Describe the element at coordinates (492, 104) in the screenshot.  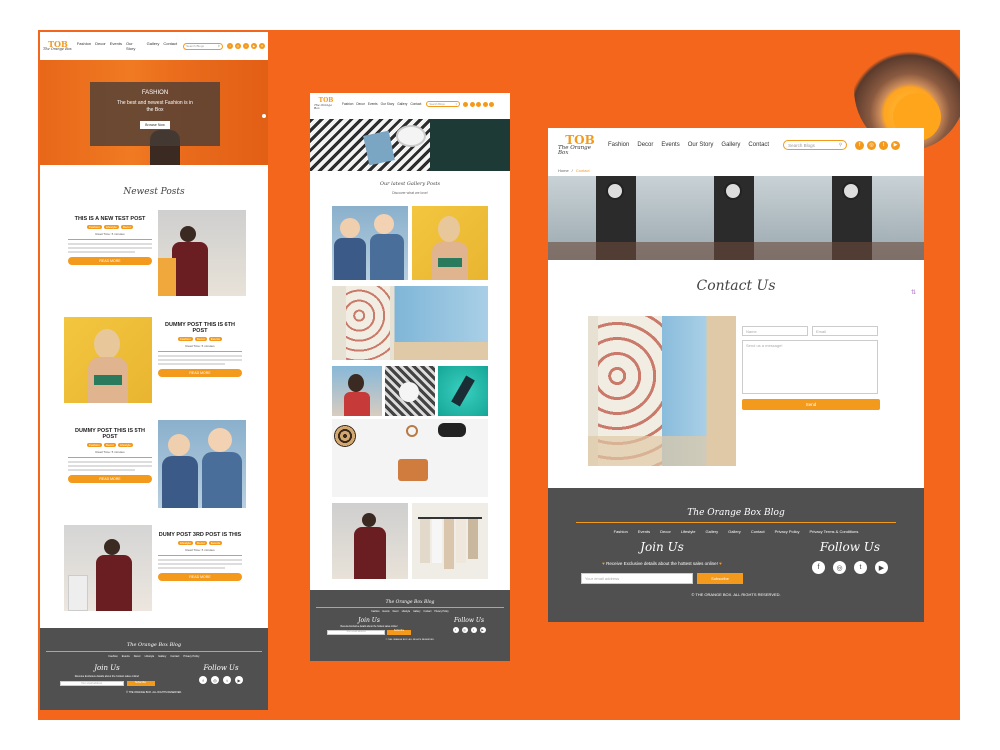
I see `heart-icon` at that location.